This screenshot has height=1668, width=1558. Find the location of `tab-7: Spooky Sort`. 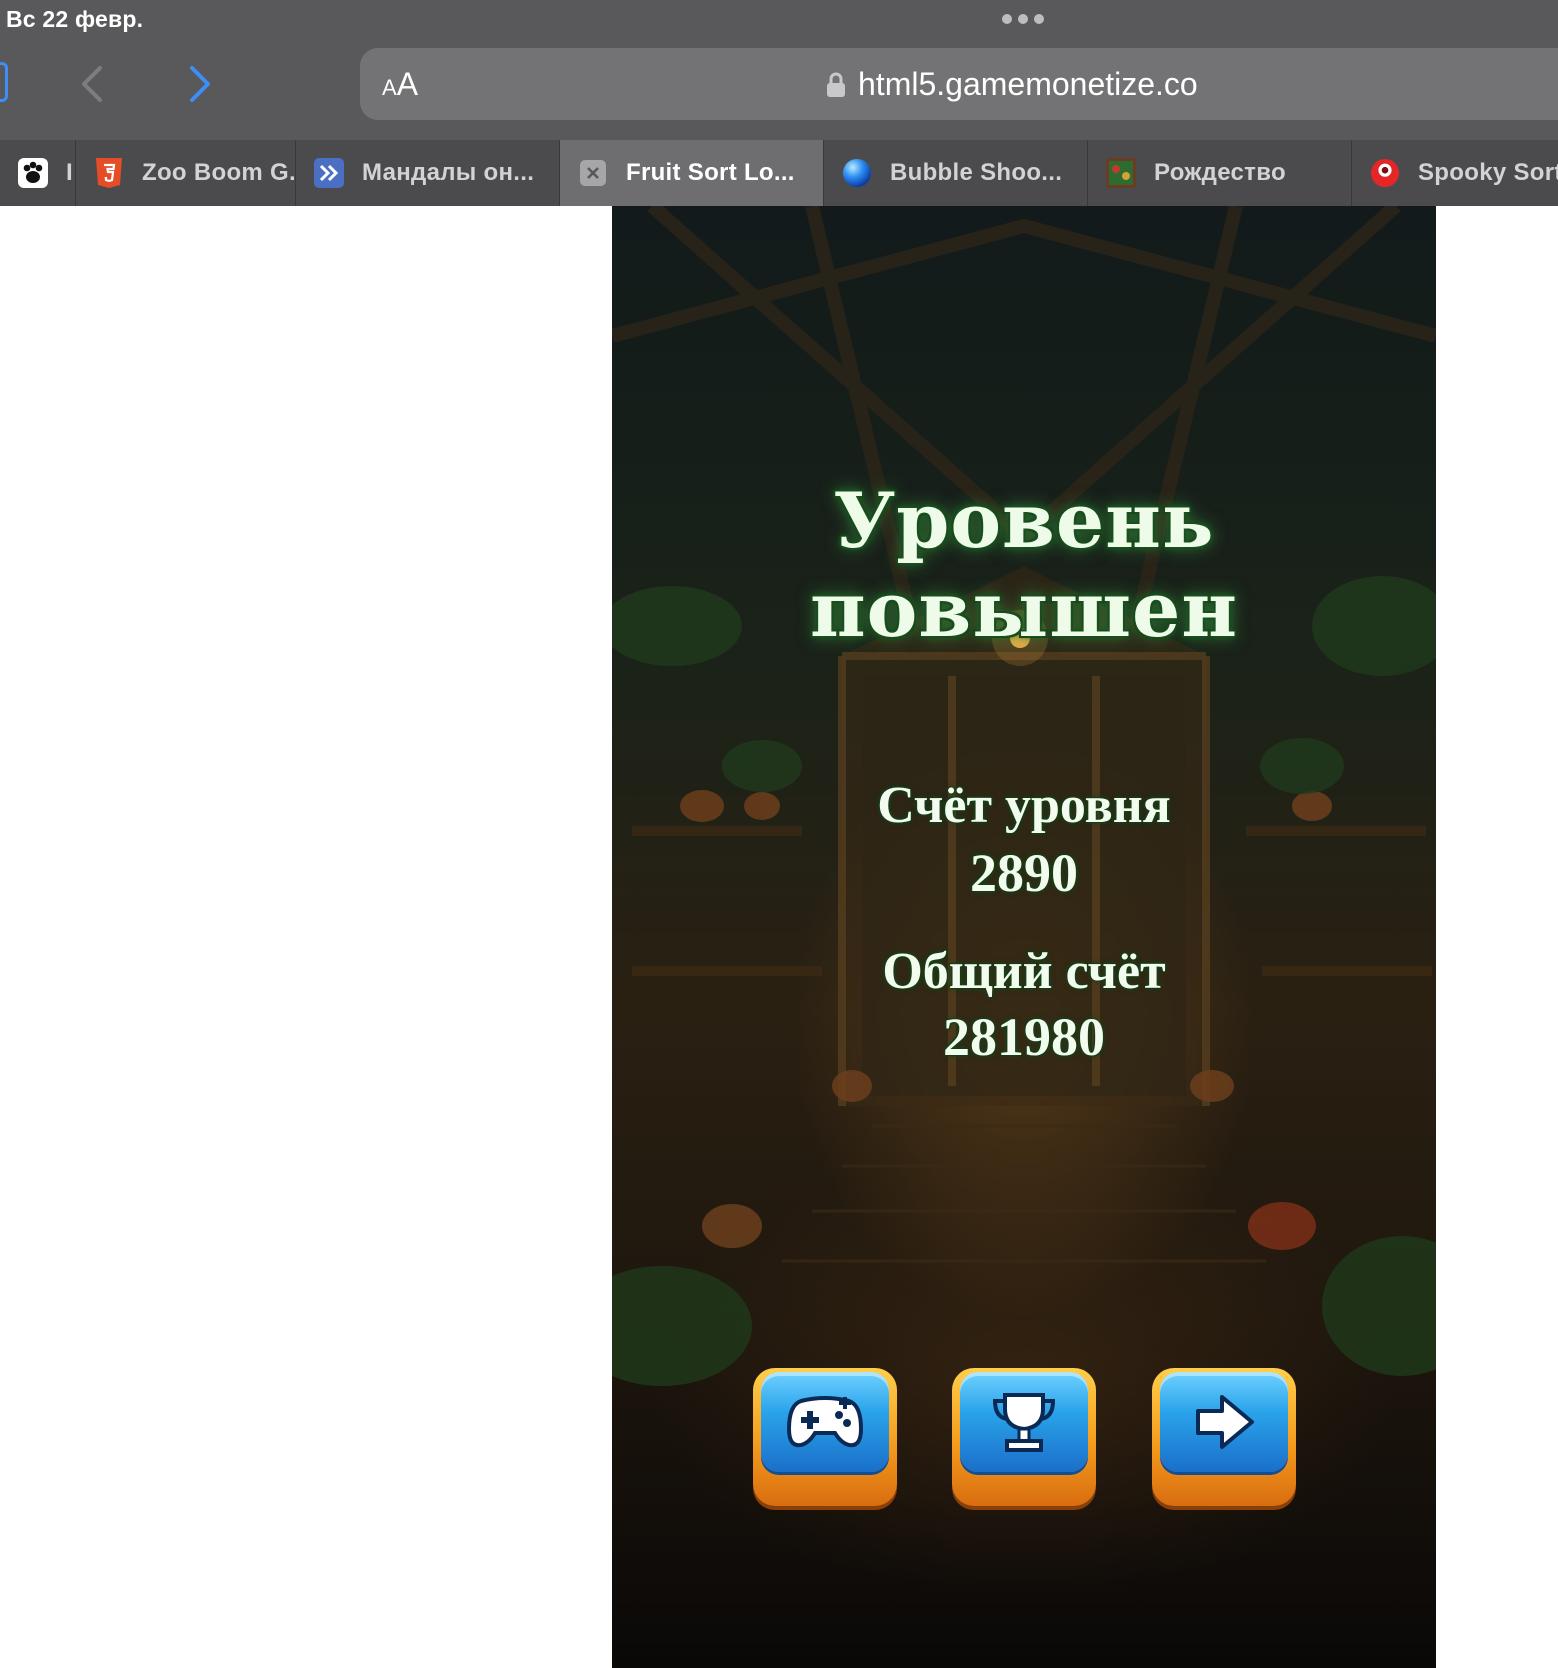

tab-7: Spooky Sort is located at coordinates (1455, 173).